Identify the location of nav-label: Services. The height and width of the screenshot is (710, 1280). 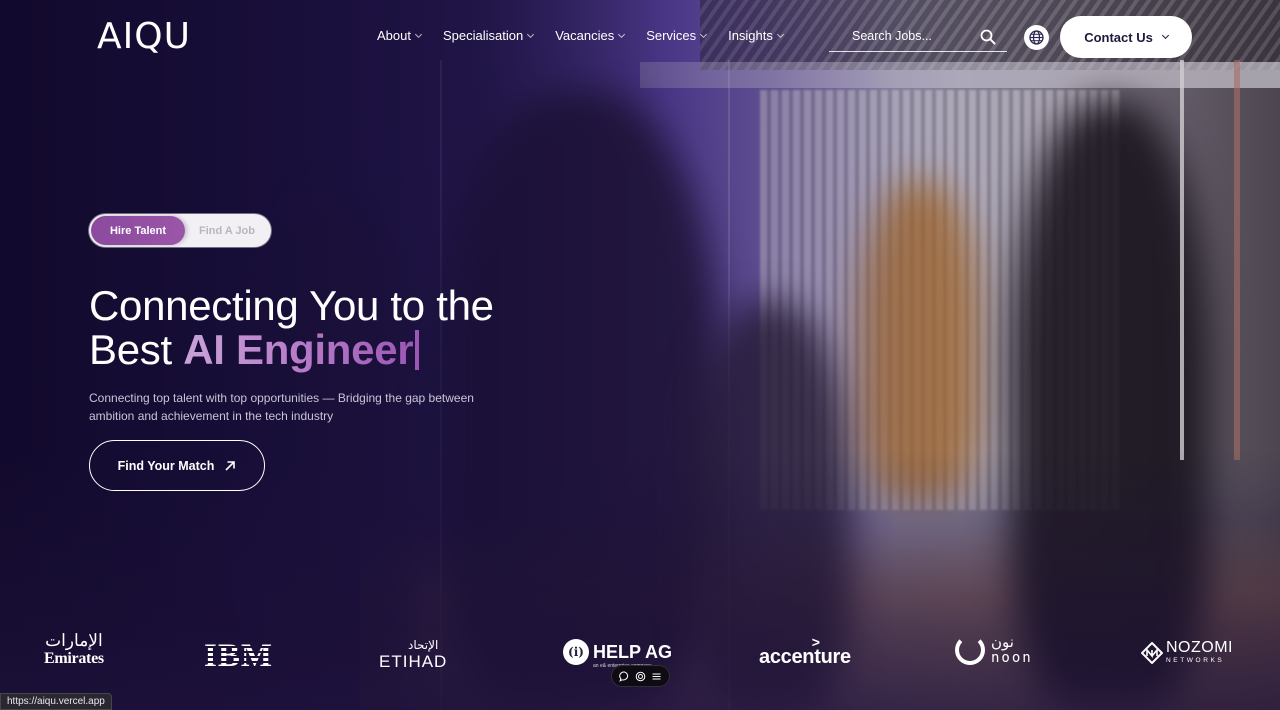
(671, 35).